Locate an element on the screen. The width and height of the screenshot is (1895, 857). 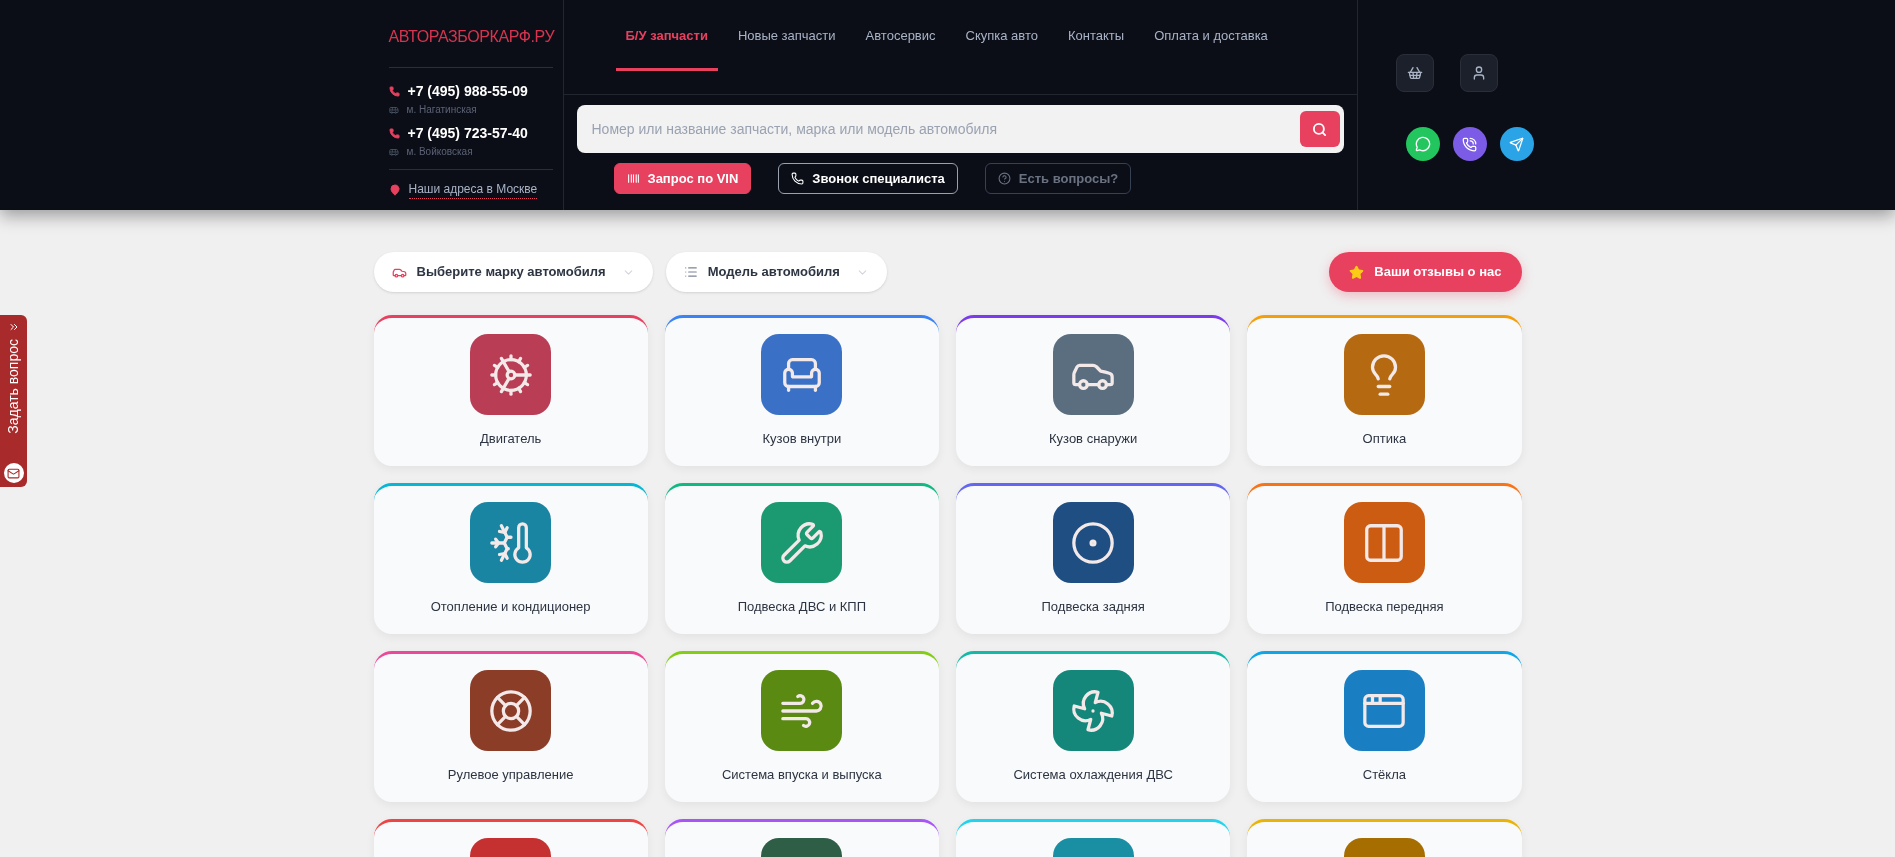
category-card: Система впуска и выпуска is located at coordinates (801, 726).